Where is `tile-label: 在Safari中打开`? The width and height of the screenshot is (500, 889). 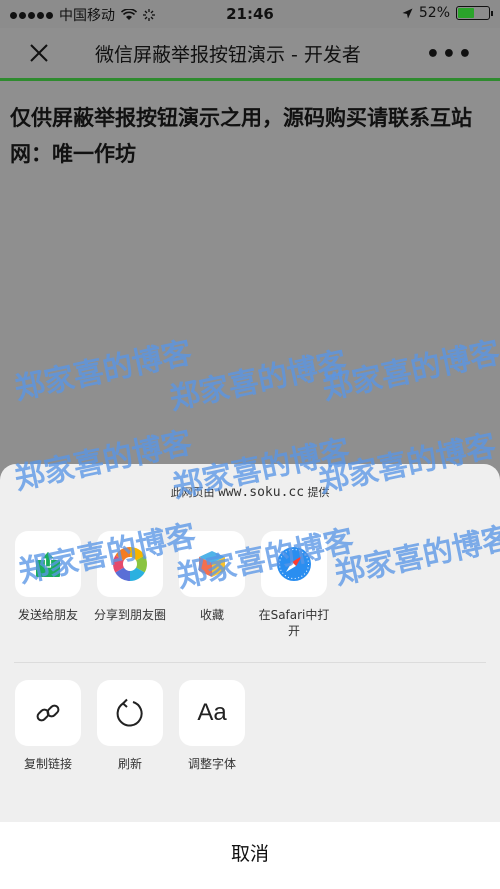
tile-label: 在Safari中打开 is located at coordinates (294, 623).